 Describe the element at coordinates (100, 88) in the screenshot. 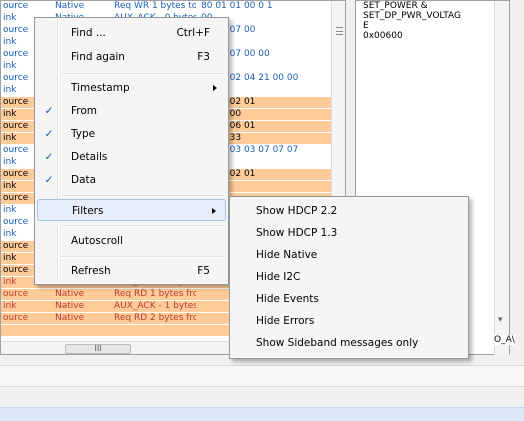

I see `menu-item-label: Timestamp` at that location.